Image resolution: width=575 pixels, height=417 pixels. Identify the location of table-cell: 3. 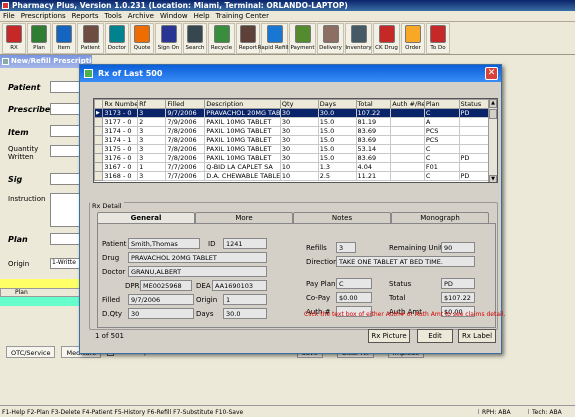
(152, 149).